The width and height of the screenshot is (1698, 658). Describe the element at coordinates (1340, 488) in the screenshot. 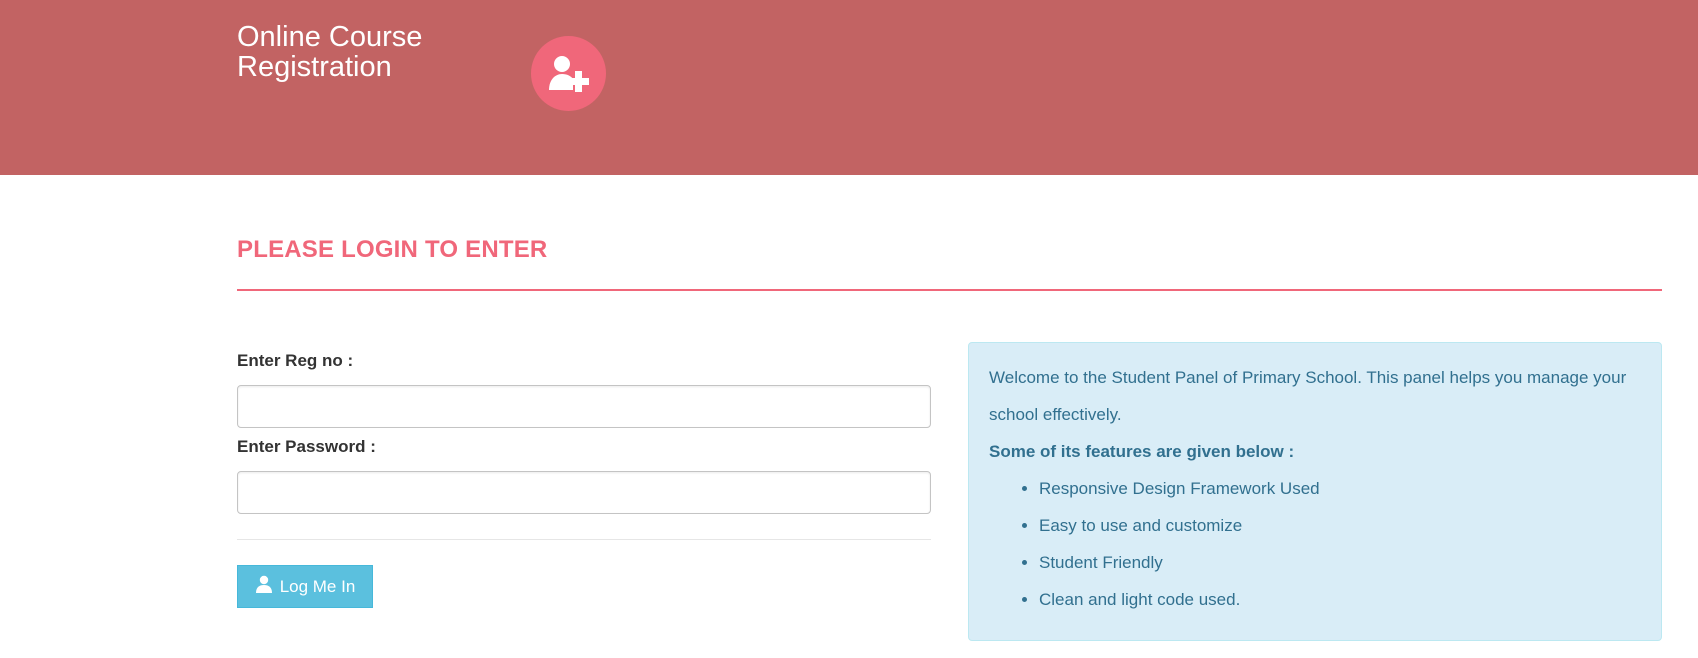

I see `list-item: Responsive Design Framework Used` at that location.